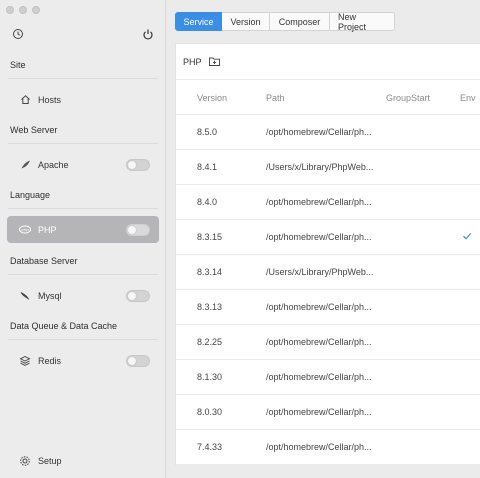  What do you see at coordinates (18, 34) in the screenshot?
I see `clock-icon` at bounding box center [18, 34].